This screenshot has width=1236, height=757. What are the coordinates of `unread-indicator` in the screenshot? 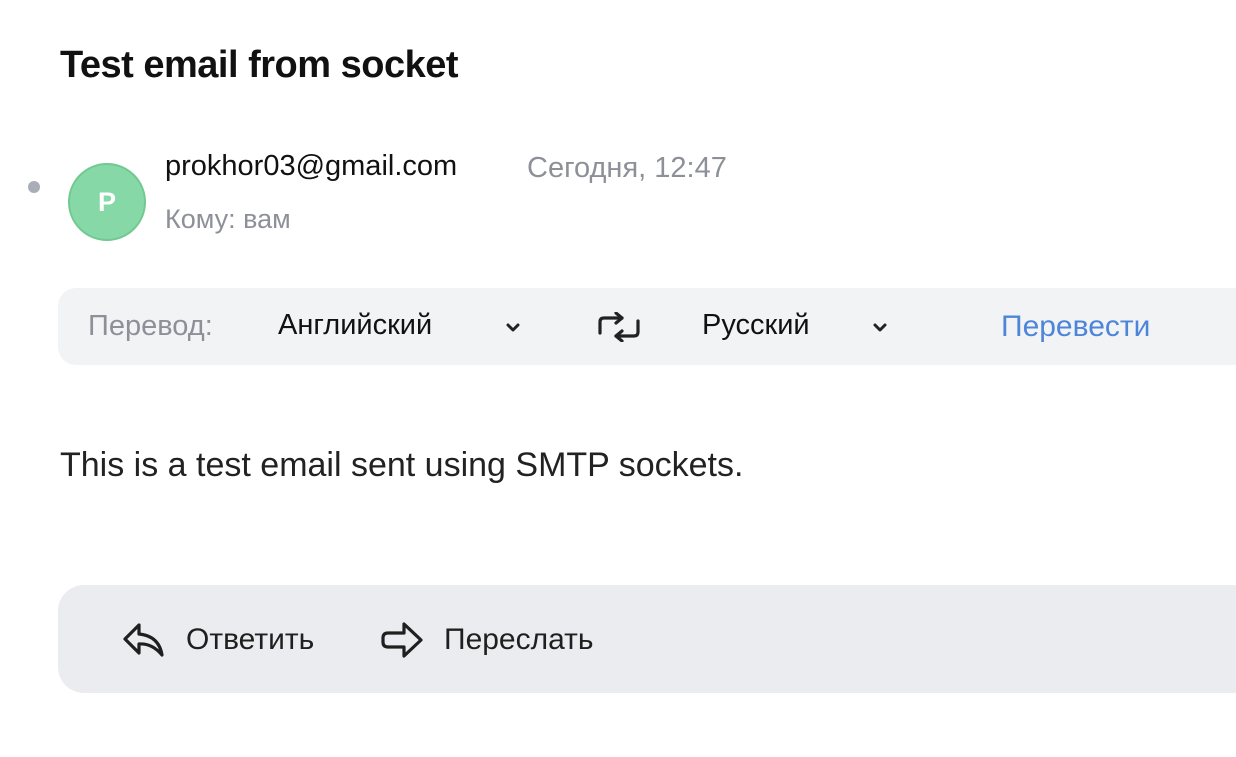 It's located at (34, 187).